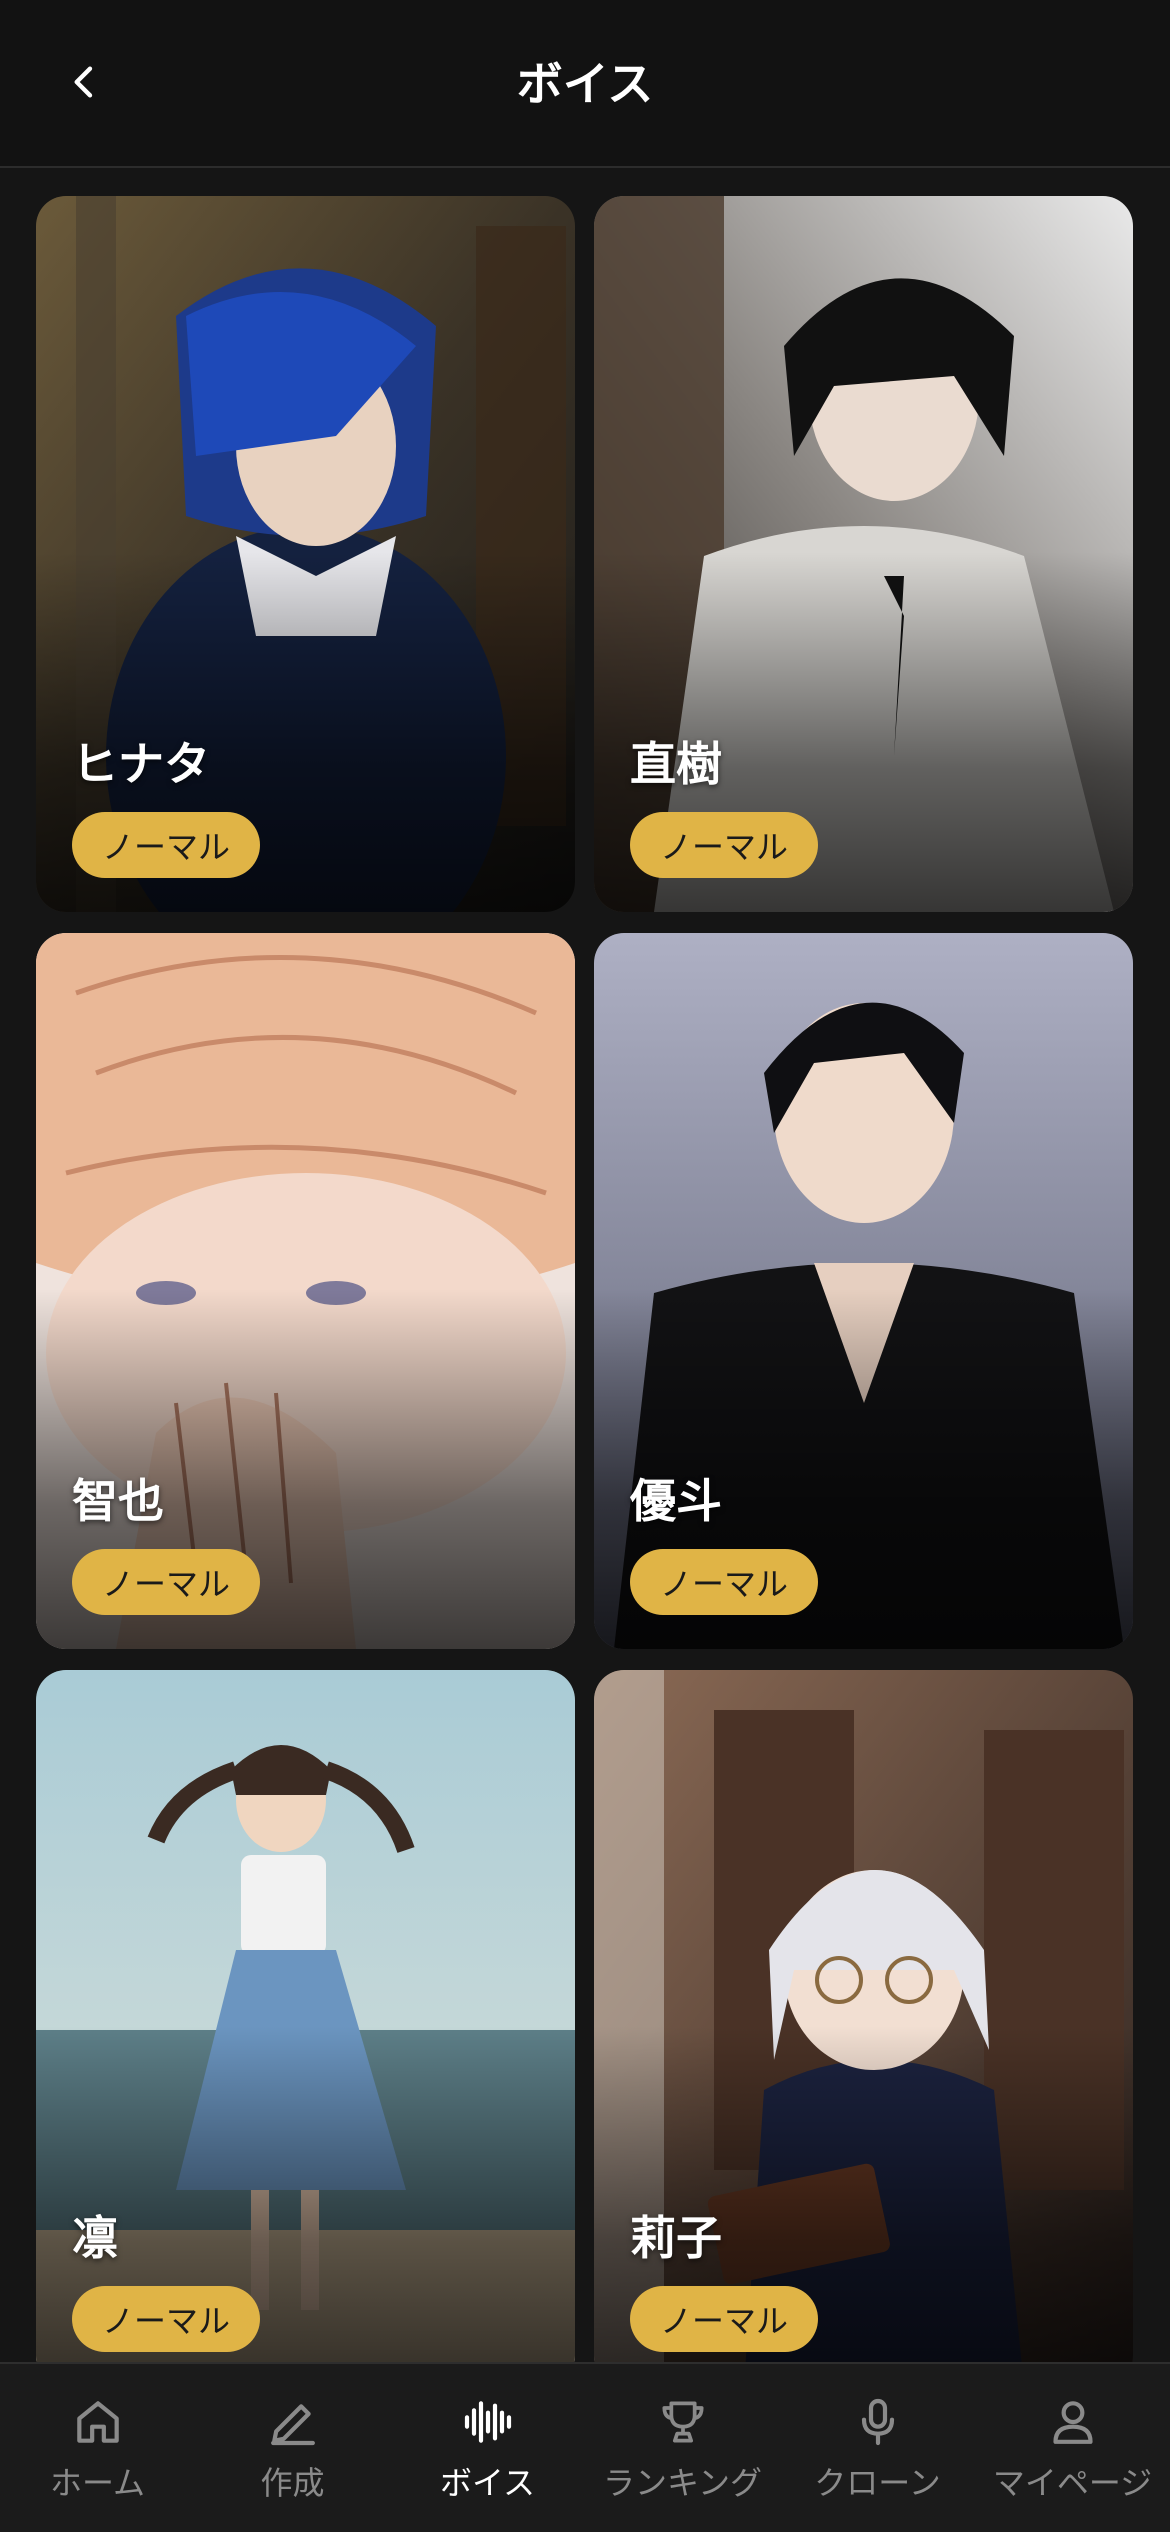 This screenshot has height=2532, width=1170. What do you see at coordinates (95, 2238) in the screenshot?
I see `voice-name: 凛` at bounding box center [95, 2238].